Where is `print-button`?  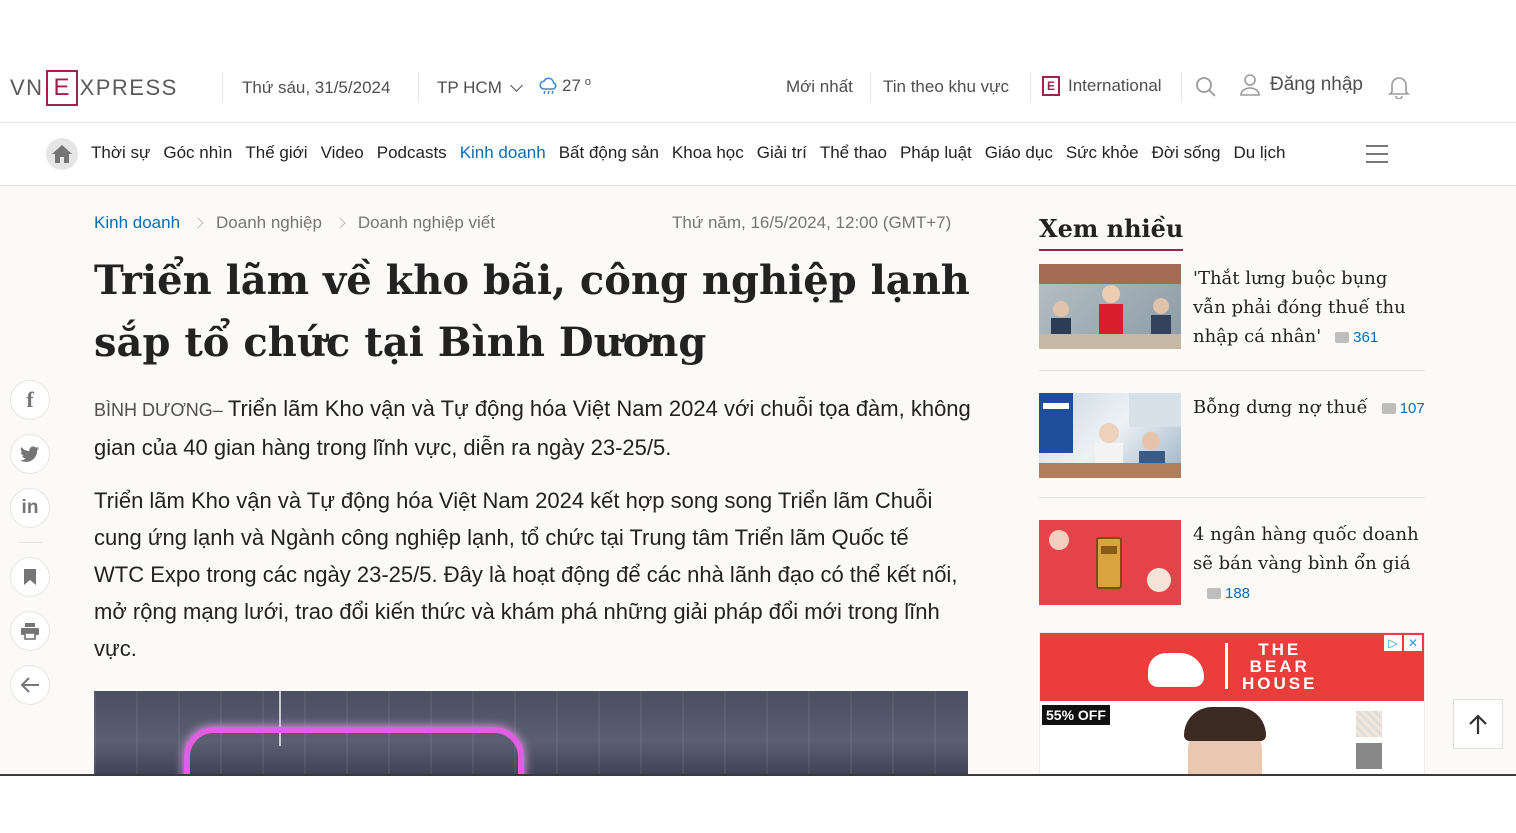 print-button is located at coordinates (30, 631).